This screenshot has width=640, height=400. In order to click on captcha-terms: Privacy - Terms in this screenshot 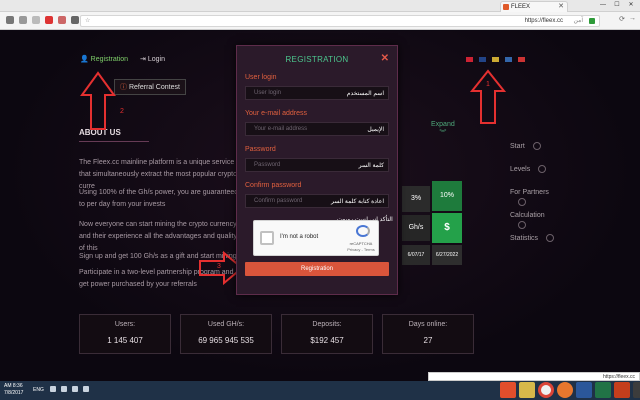, I will do `click(361, 249)`.